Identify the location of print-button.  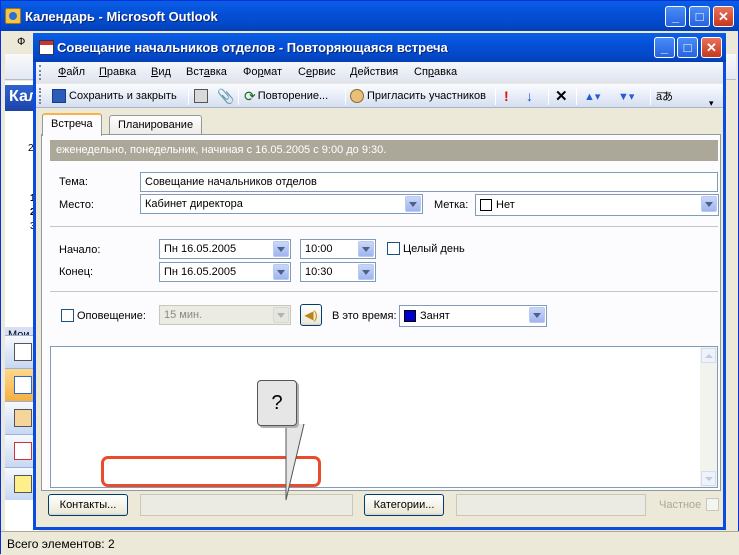
(202, 96).